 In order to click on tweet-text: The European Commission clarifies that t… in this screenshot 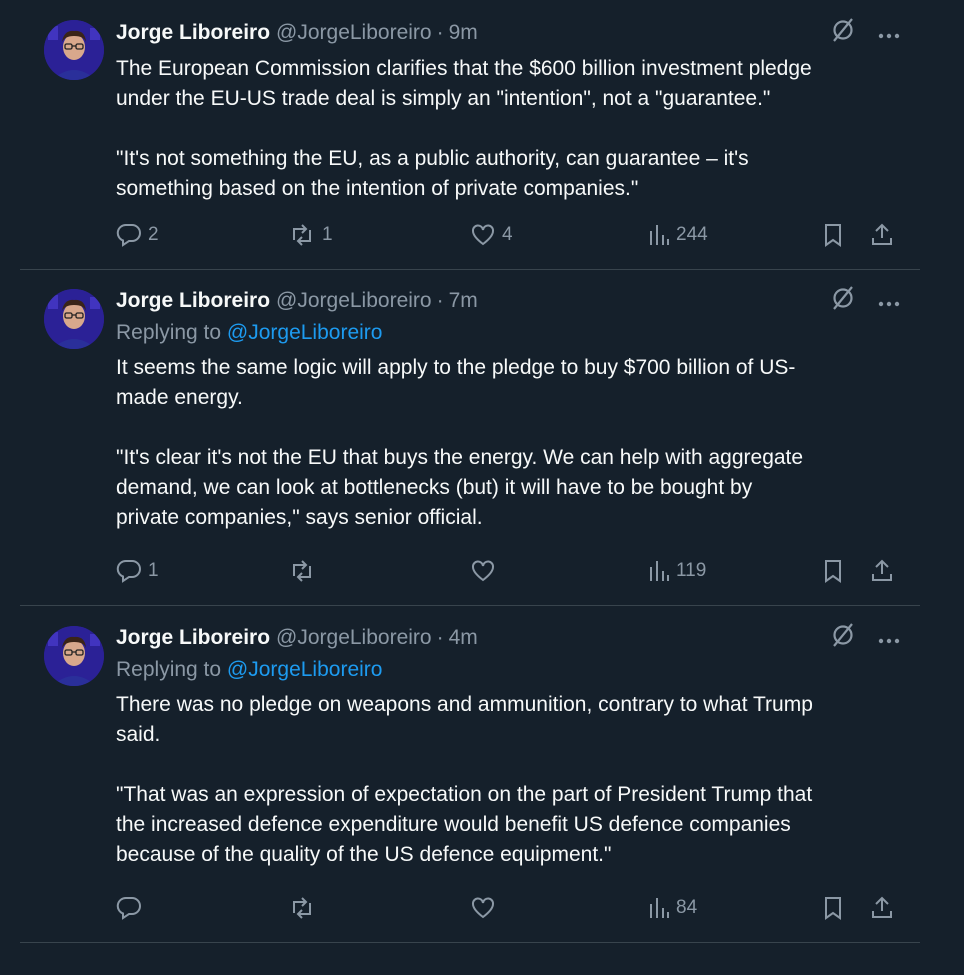, I will do `click(464, 128)`.